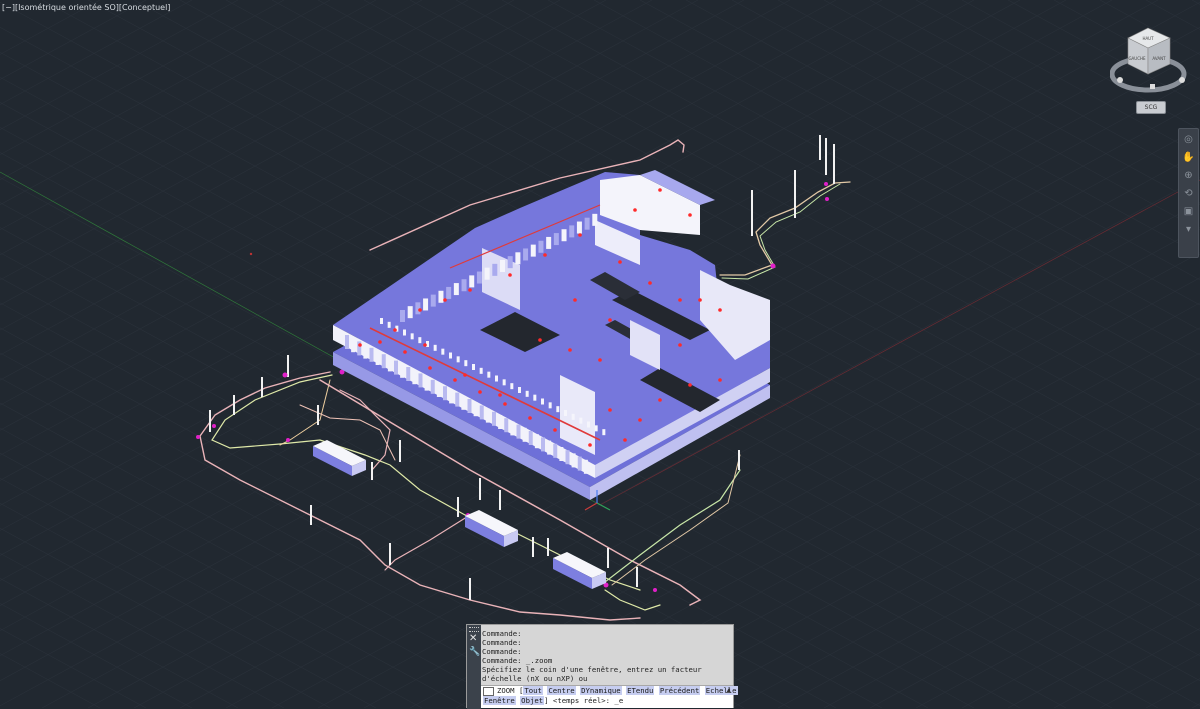 The image size is (1200, 709). Describe the element at coordinates (607, 656) in the screenshot. I see `command-history: Commande: Commande: Commande` at that location.